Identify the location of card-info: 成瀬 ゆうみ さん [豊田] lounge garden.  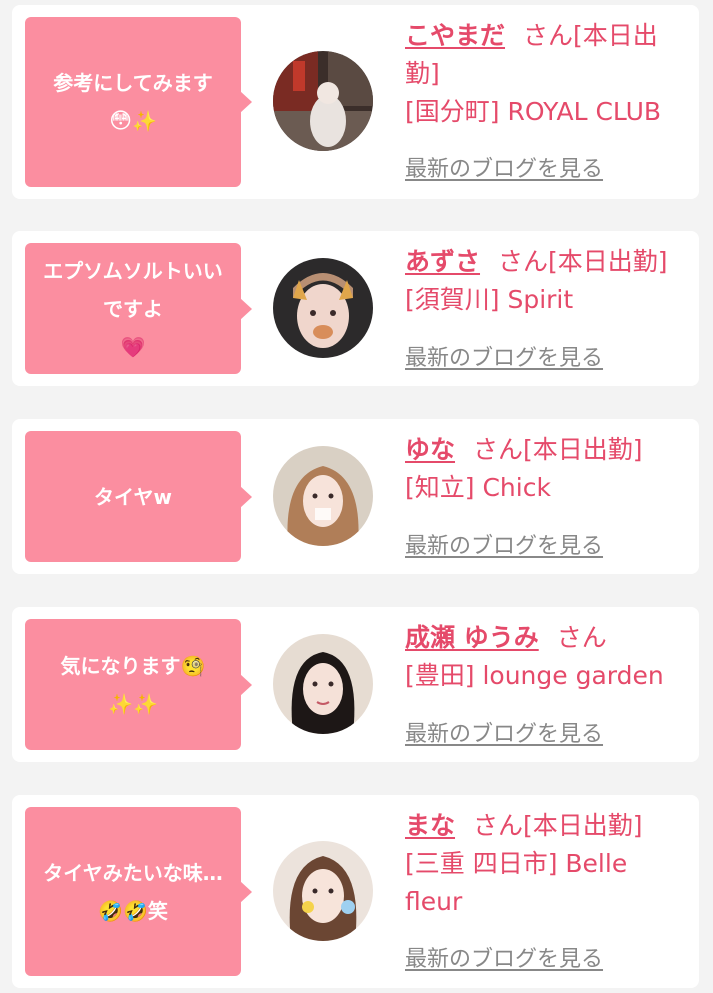
(545, 657).